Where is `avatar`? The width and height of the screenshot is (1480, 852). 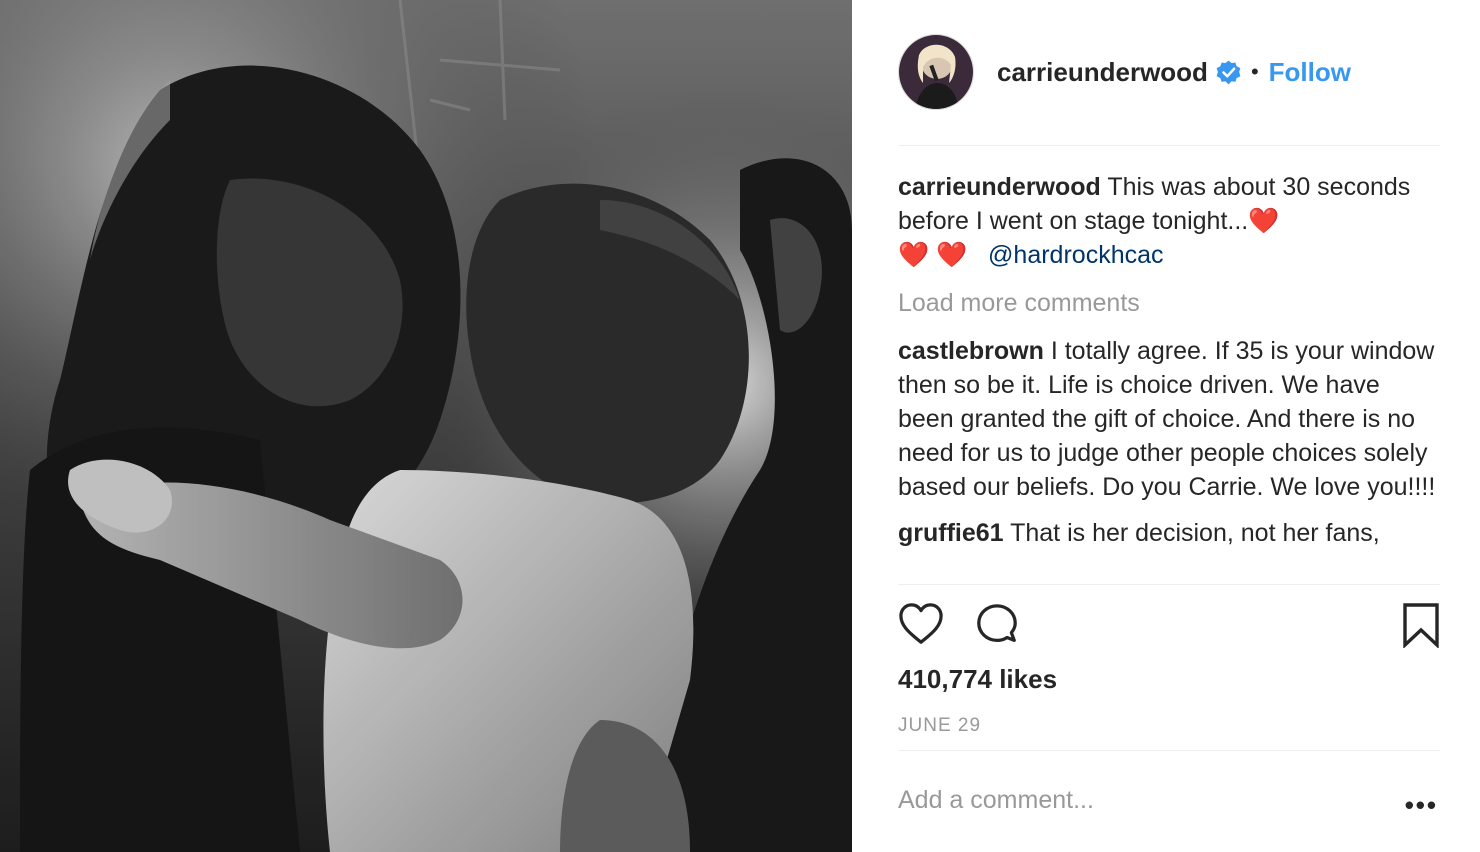 avatar is located at coordinates (936, 72).